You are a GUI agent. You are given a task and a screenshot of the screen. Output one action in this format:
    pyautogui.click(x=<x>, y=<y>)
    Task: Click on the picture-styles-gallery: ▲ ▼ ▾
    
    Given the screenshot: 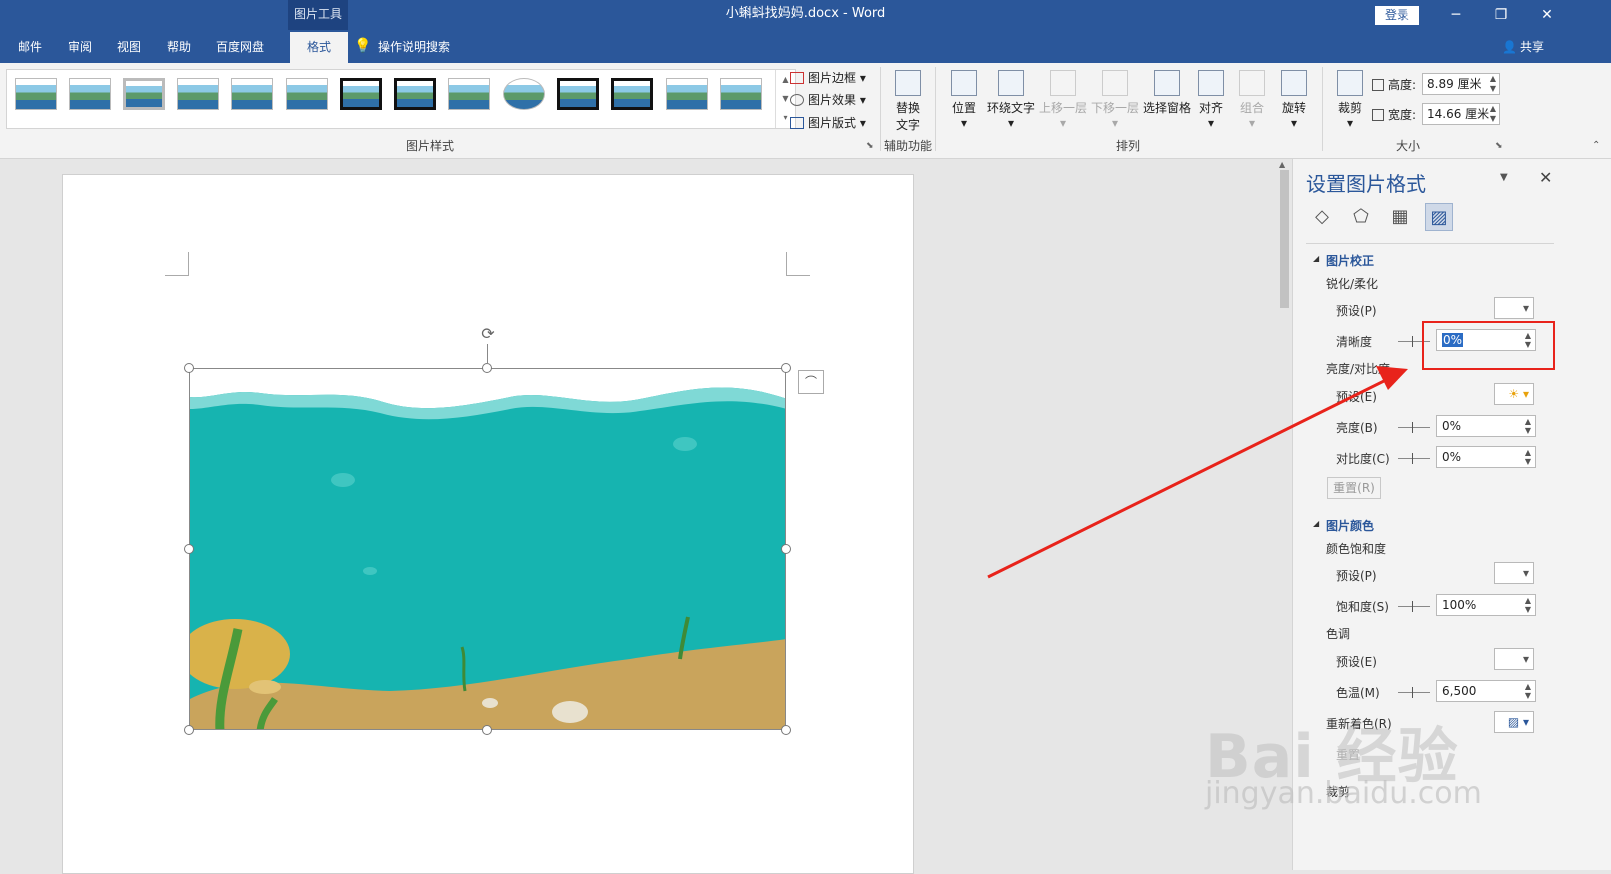 What is the action you would take?
    pyautogui.click(x=401, y=99)
    